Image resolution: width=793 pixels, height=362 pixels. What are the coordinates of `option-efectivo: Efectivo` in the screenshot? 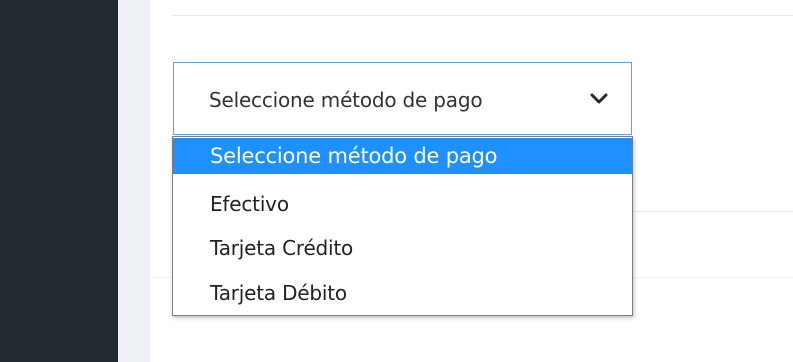 It's located at (402, 204).